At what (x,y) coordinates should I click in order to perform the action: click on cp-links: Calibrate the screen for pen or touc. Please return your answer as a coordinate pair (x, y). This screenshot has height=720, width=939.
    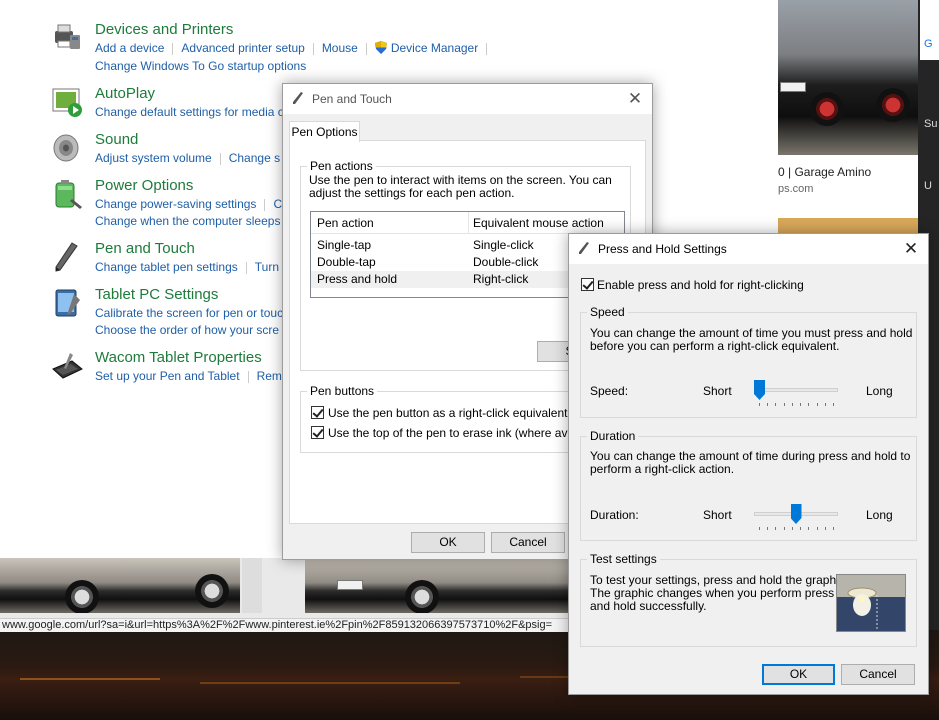
    Looking at the image, I should click on (189, 313).